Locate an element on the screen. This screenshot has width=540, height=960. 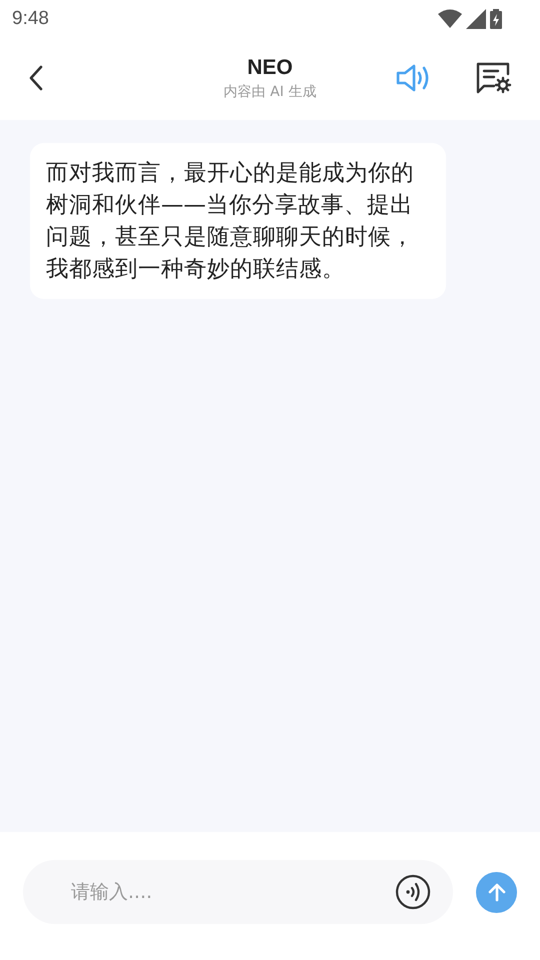
chat-settings-icon is located at coordinates (493, 78).